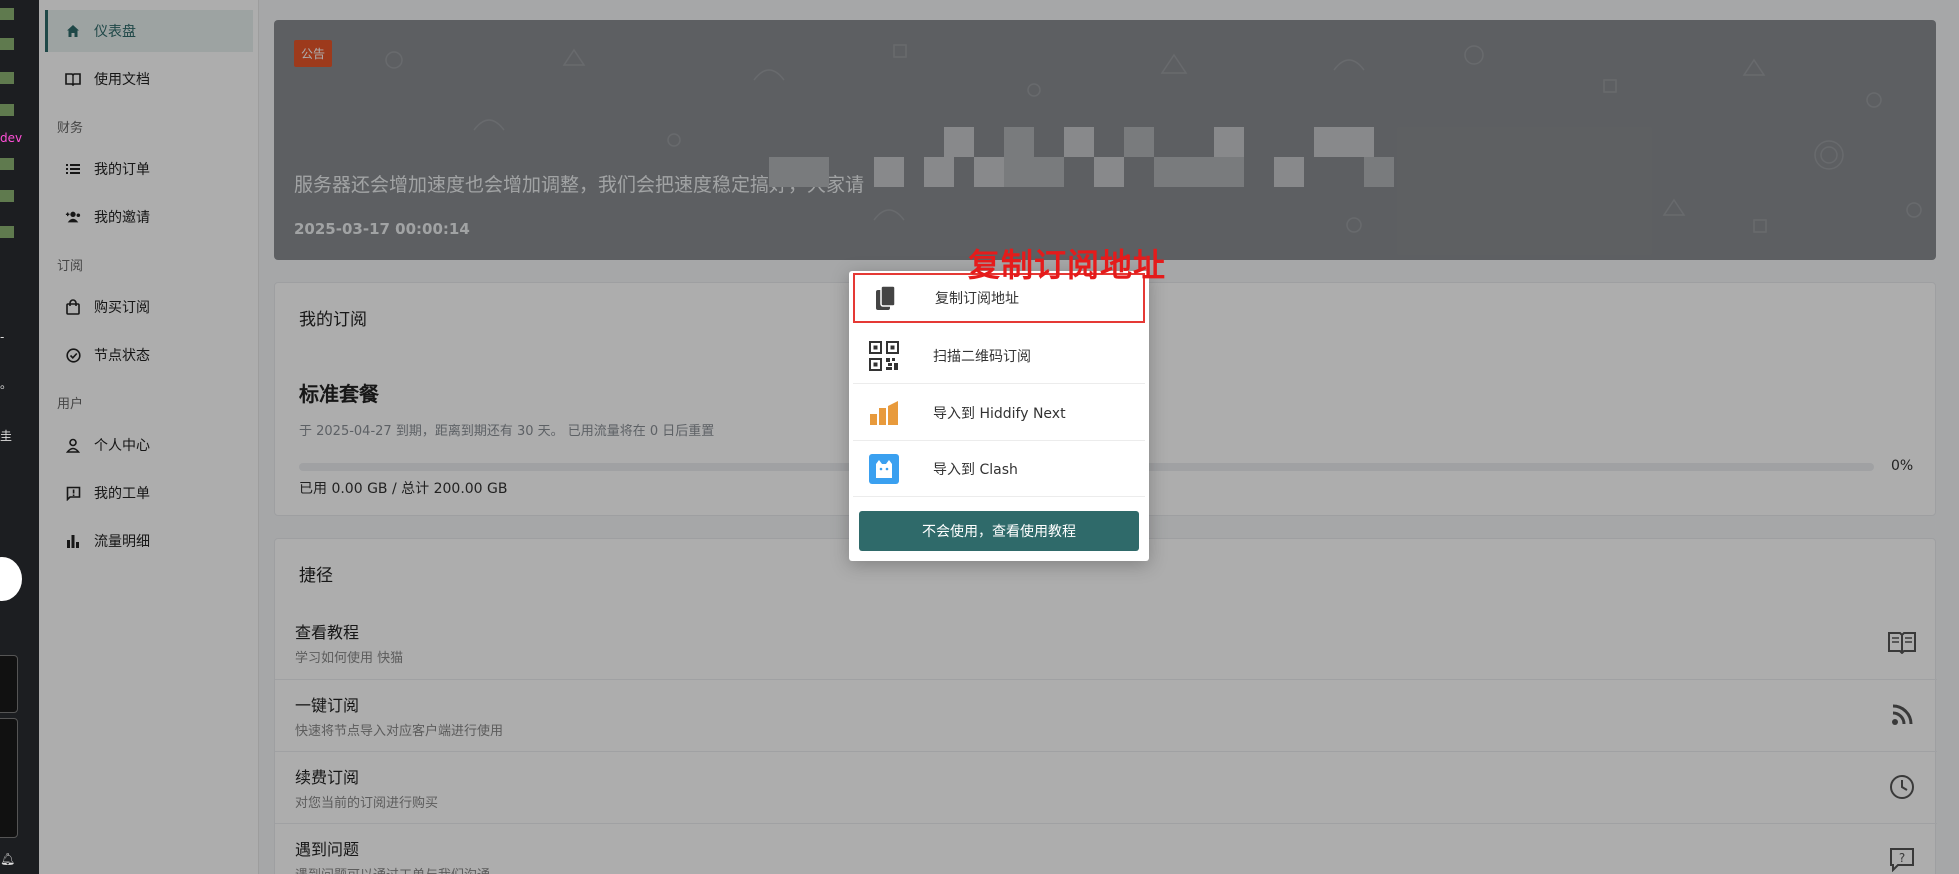  I want to click on view-tutorial-button: 不会使用，查看使用教程, so click(999, 531).